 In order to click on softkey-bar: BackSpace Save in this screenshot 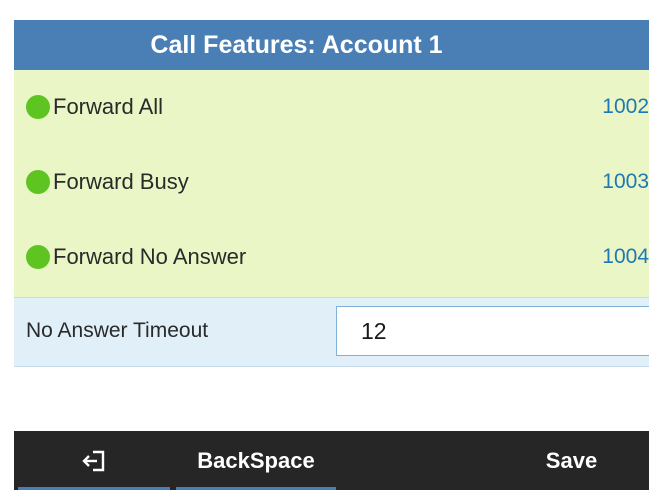, I will do `click(331, 460)`.